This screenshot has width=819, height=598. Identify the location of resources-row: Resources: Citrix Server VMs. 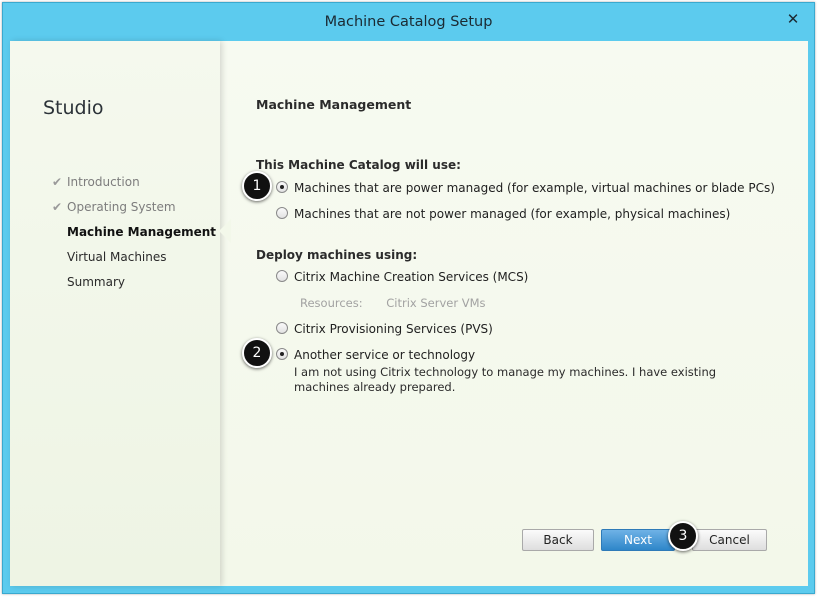
(393, 303).